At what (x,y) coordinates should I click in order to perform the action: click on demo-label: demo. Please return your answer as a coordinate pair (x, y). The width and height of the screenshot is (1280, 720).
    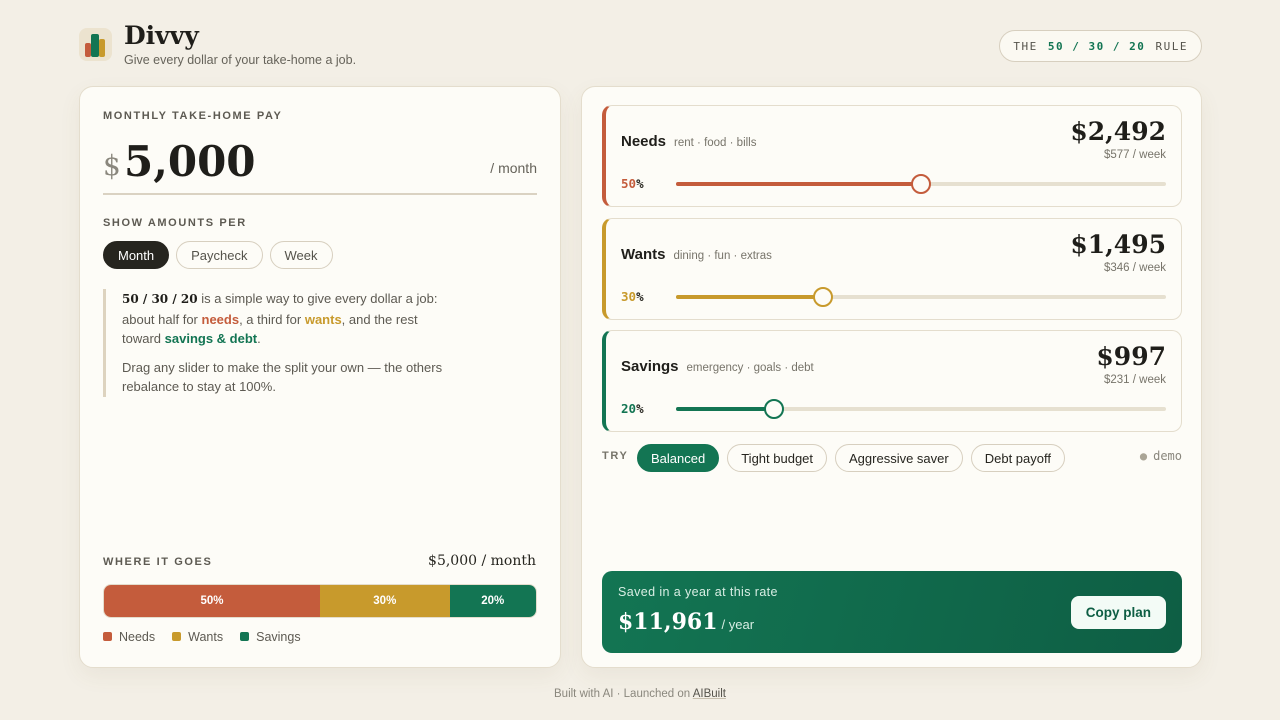
    Looking at the image, I should click on (1167, 456).